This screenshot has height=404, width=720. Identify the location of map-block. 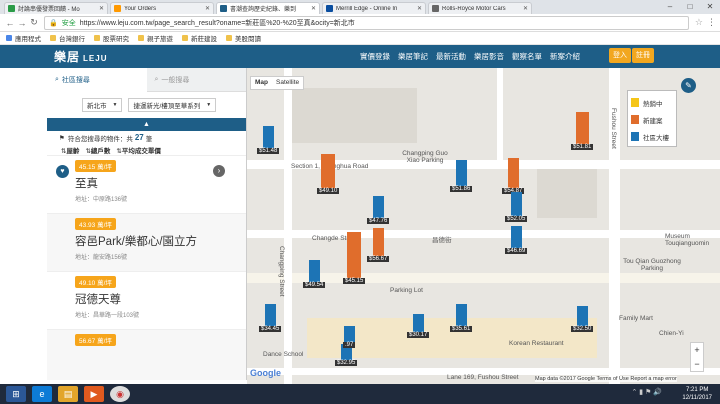
(567, 193).